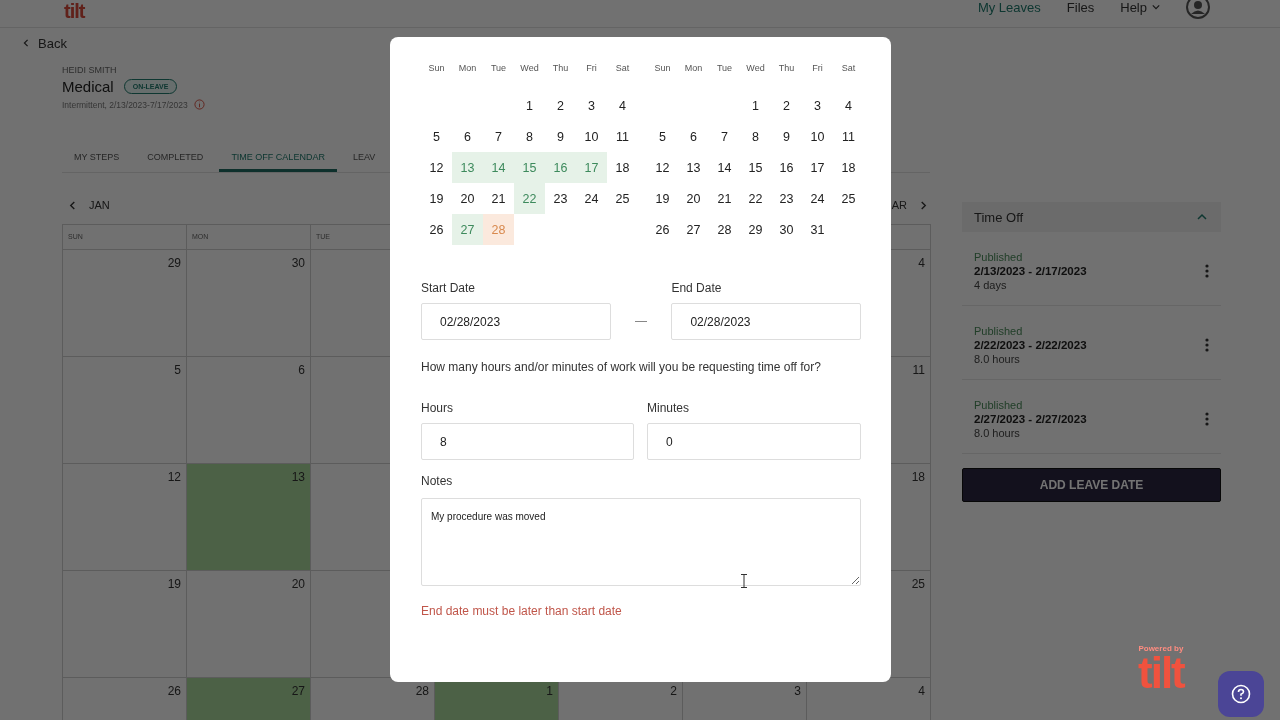 Image resolution: width=1280 pixels, height=720 pixels. What do you see at coordinates (999, 217) in the screenshot?
I see `panel-title: Time Off` at bounding box center [999, 217].